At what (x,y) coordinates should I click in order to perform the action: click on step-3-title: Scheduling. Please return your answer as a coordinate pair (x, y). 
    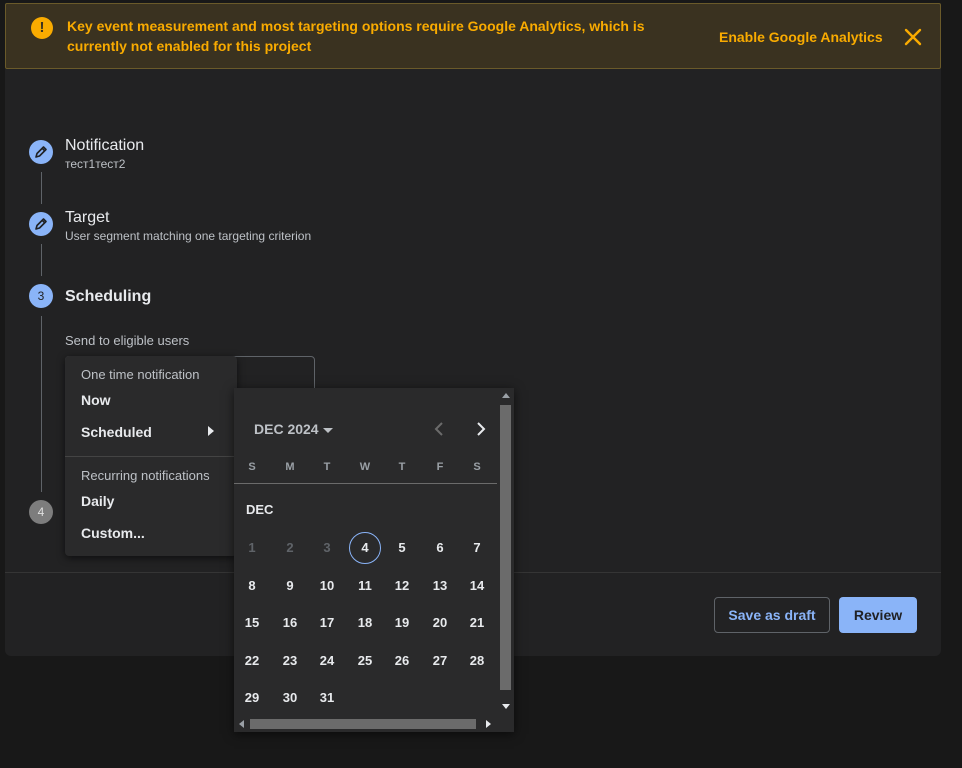
    Looking at the image, I should click on (108, 296).